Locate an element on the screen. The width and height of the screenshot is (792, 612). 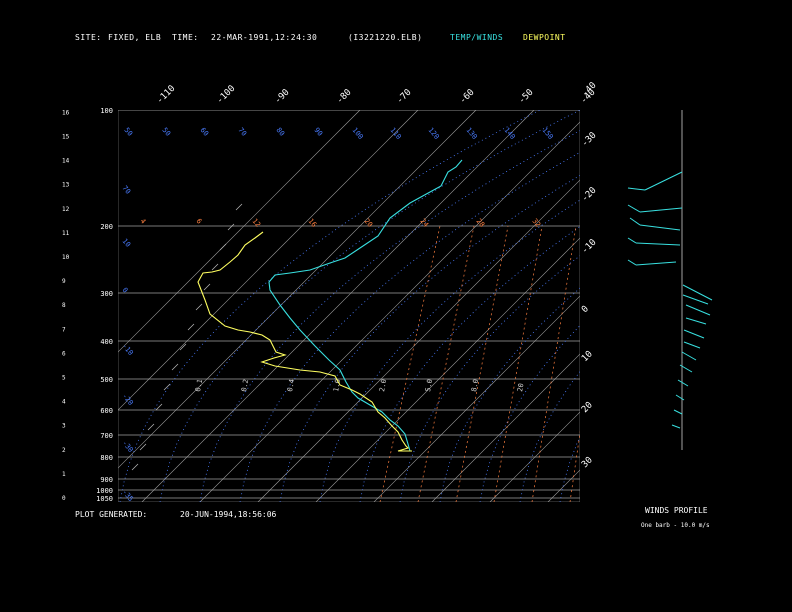
left-scale-label: 9 is located at coordinates (64, 281).